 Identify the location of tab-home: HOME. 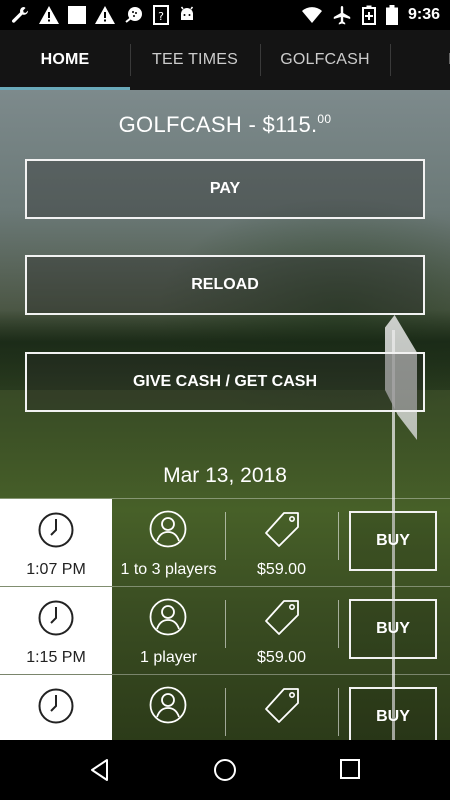
(65, 60).